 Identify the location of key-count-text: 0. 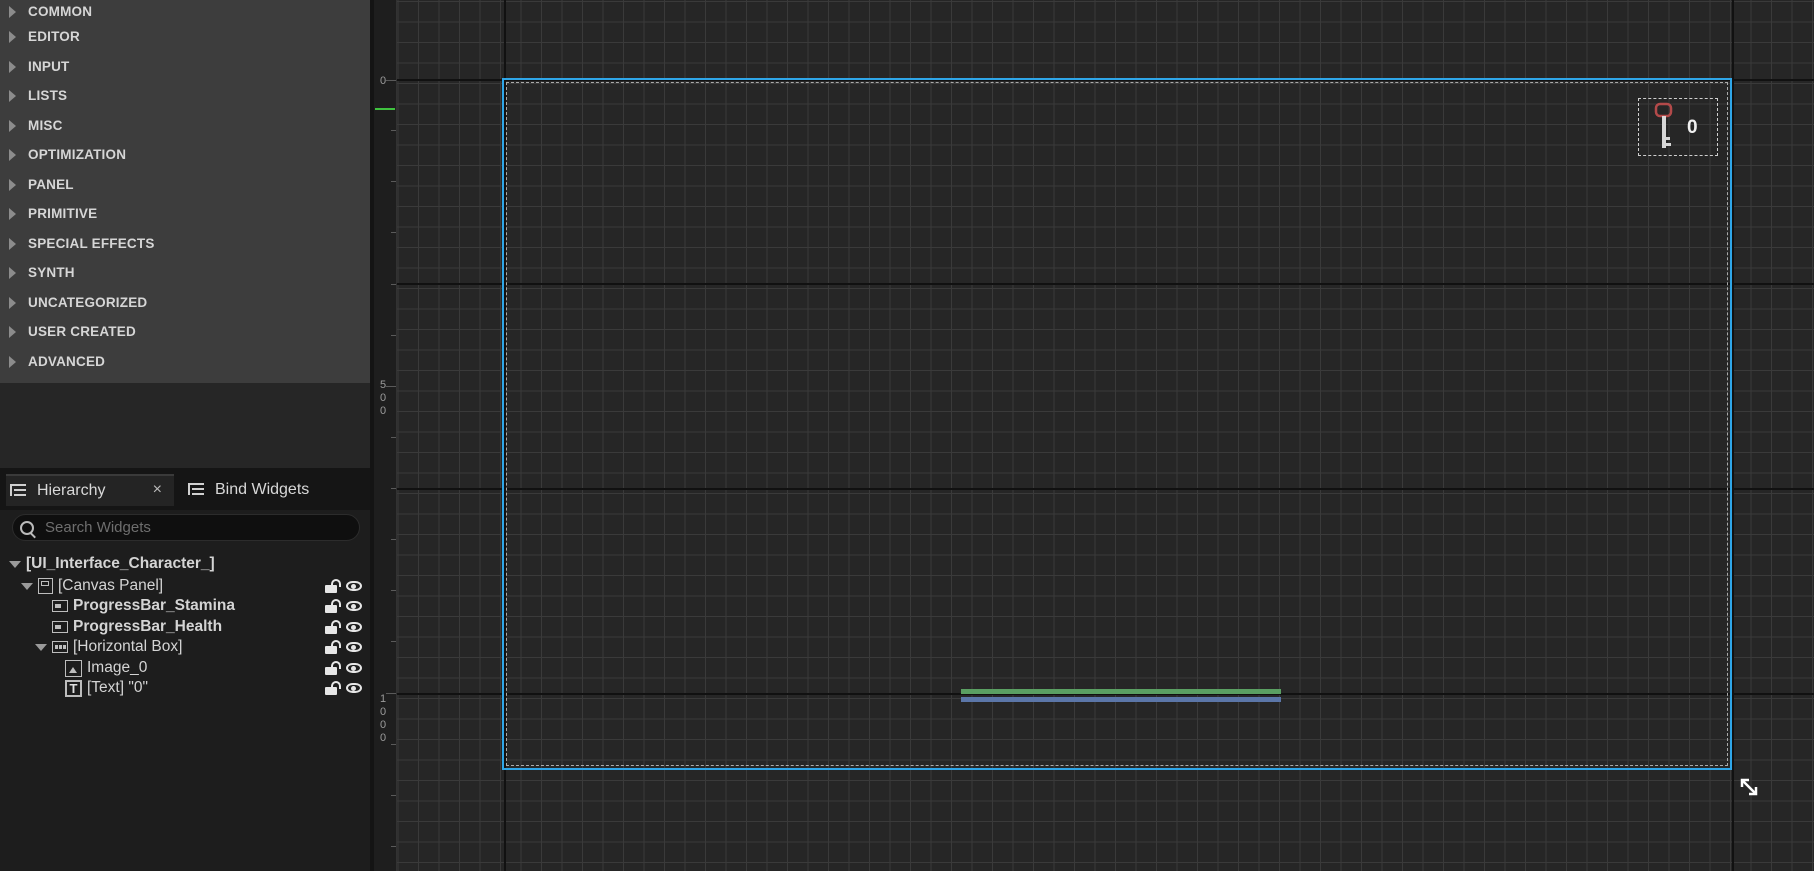
(1692, 128).